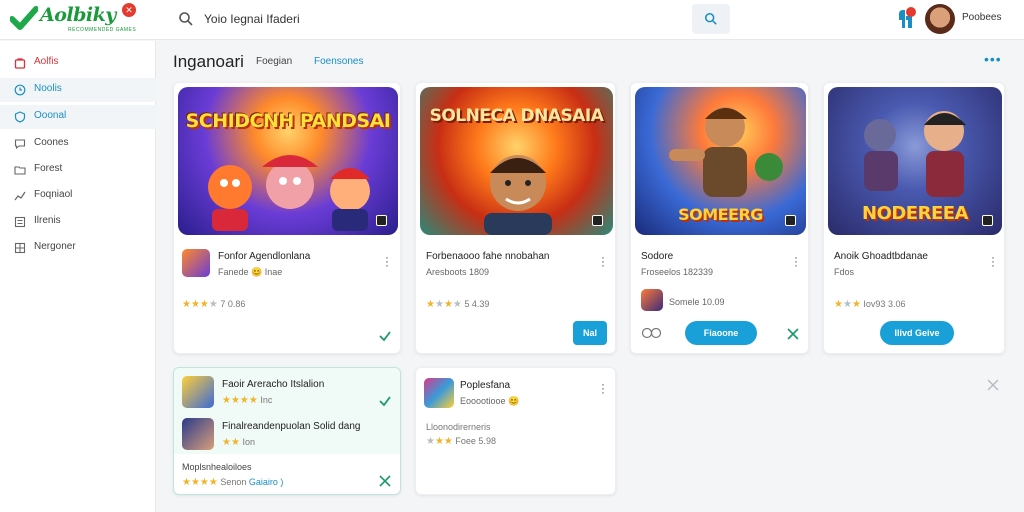 The image size is (1024, 512). Describe the element at coordinates (78, 170) in the screenshot. I see `sidebar-item-forest: Forest` at that location.